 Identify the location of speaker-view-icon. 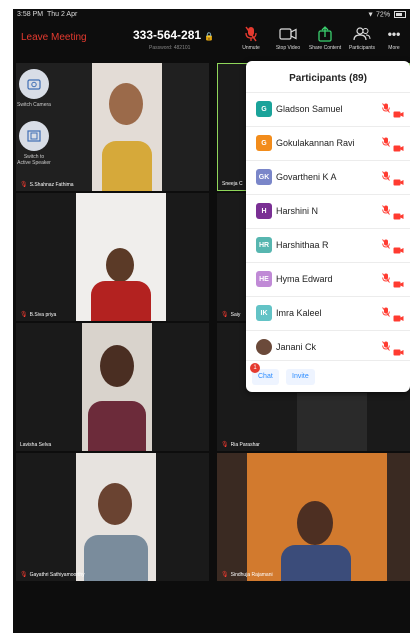
(34, 136).